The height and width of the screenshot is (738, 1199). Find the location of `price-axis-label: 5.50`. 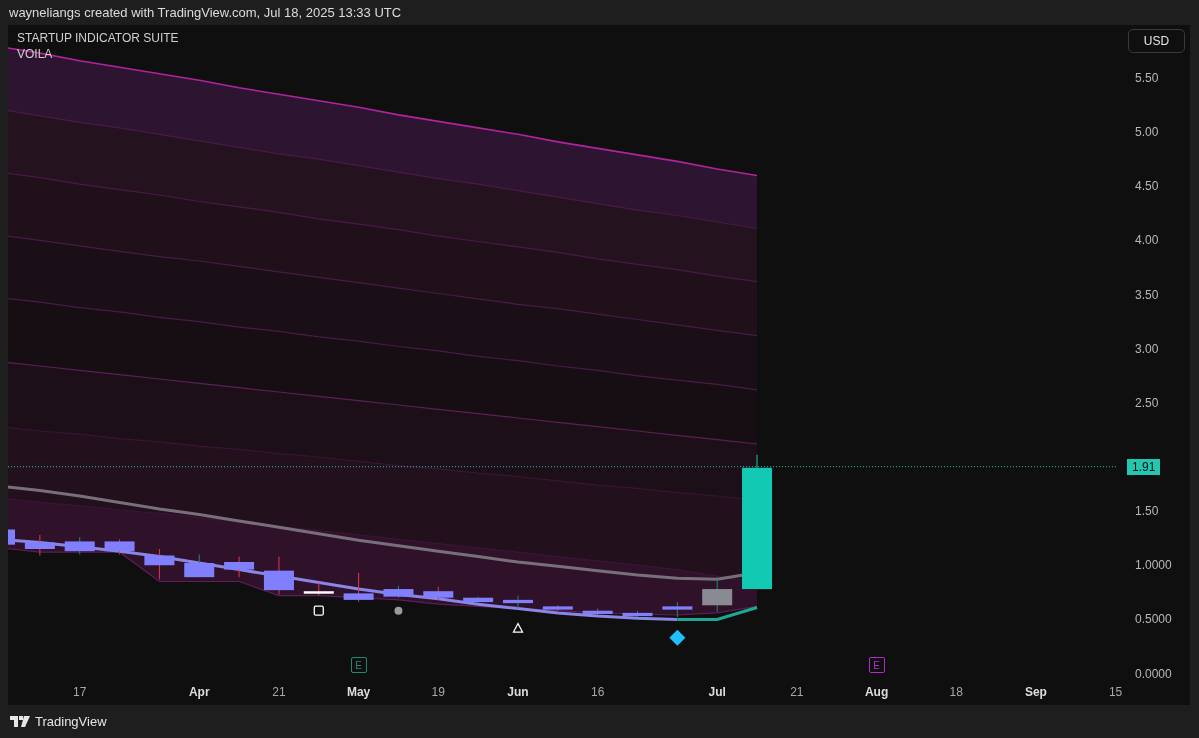

price-axis-label: 5.50 is located at coordinates (1147, 78).